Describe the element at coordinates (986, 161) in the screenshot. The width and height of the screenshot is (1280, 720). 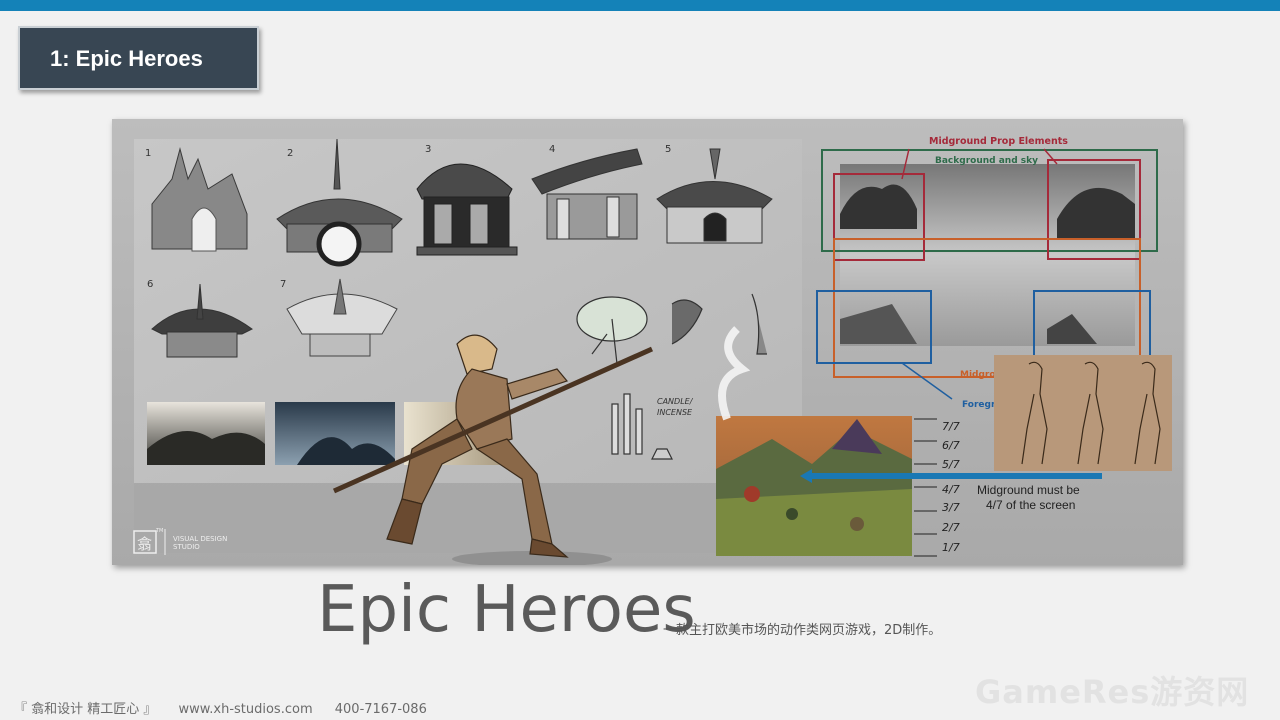
I see `background-sky-label: Background and sky` at that location.